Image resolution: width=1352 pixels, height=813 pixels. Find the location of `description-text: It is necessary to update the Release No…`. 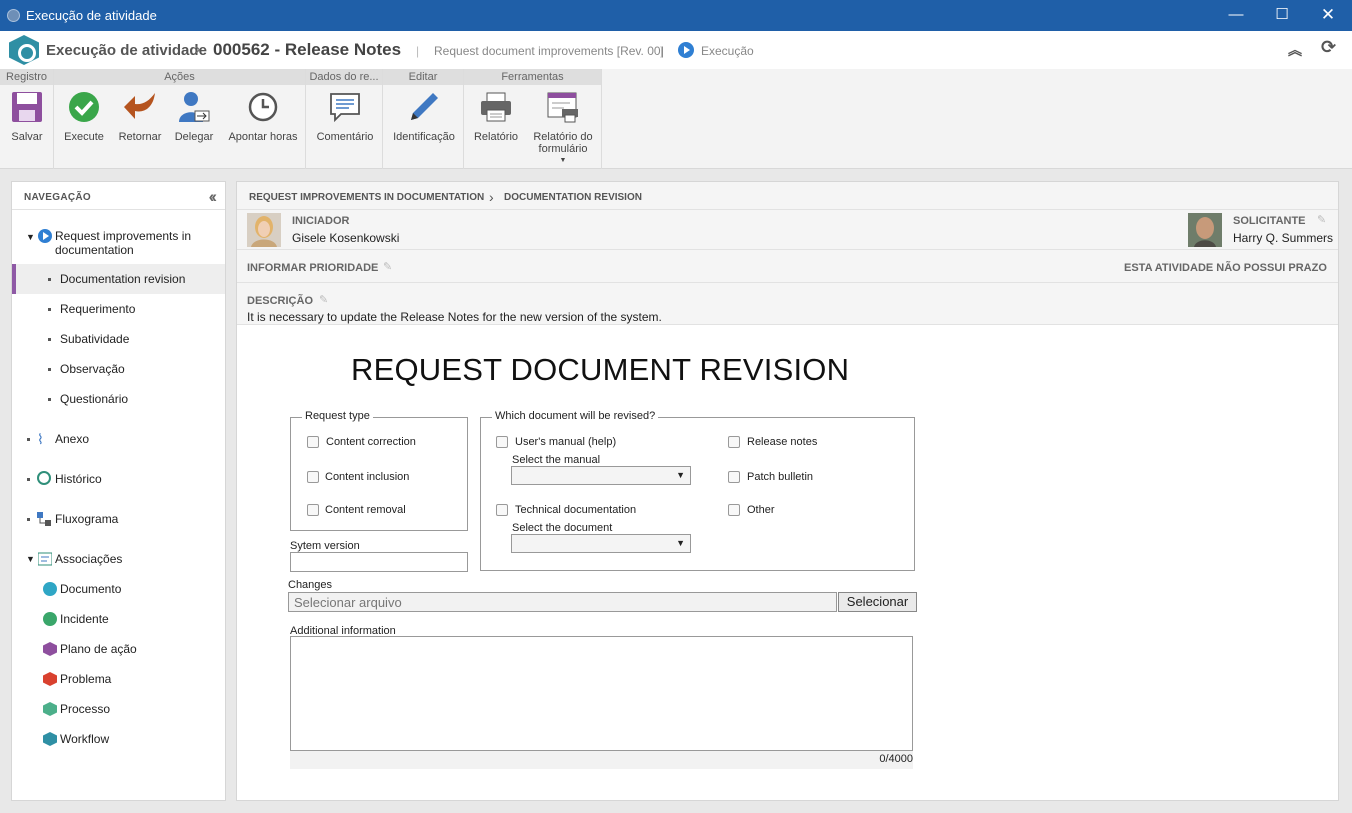

description-text: It is necessary to update the Release No… is located at coordinates (454, 317).